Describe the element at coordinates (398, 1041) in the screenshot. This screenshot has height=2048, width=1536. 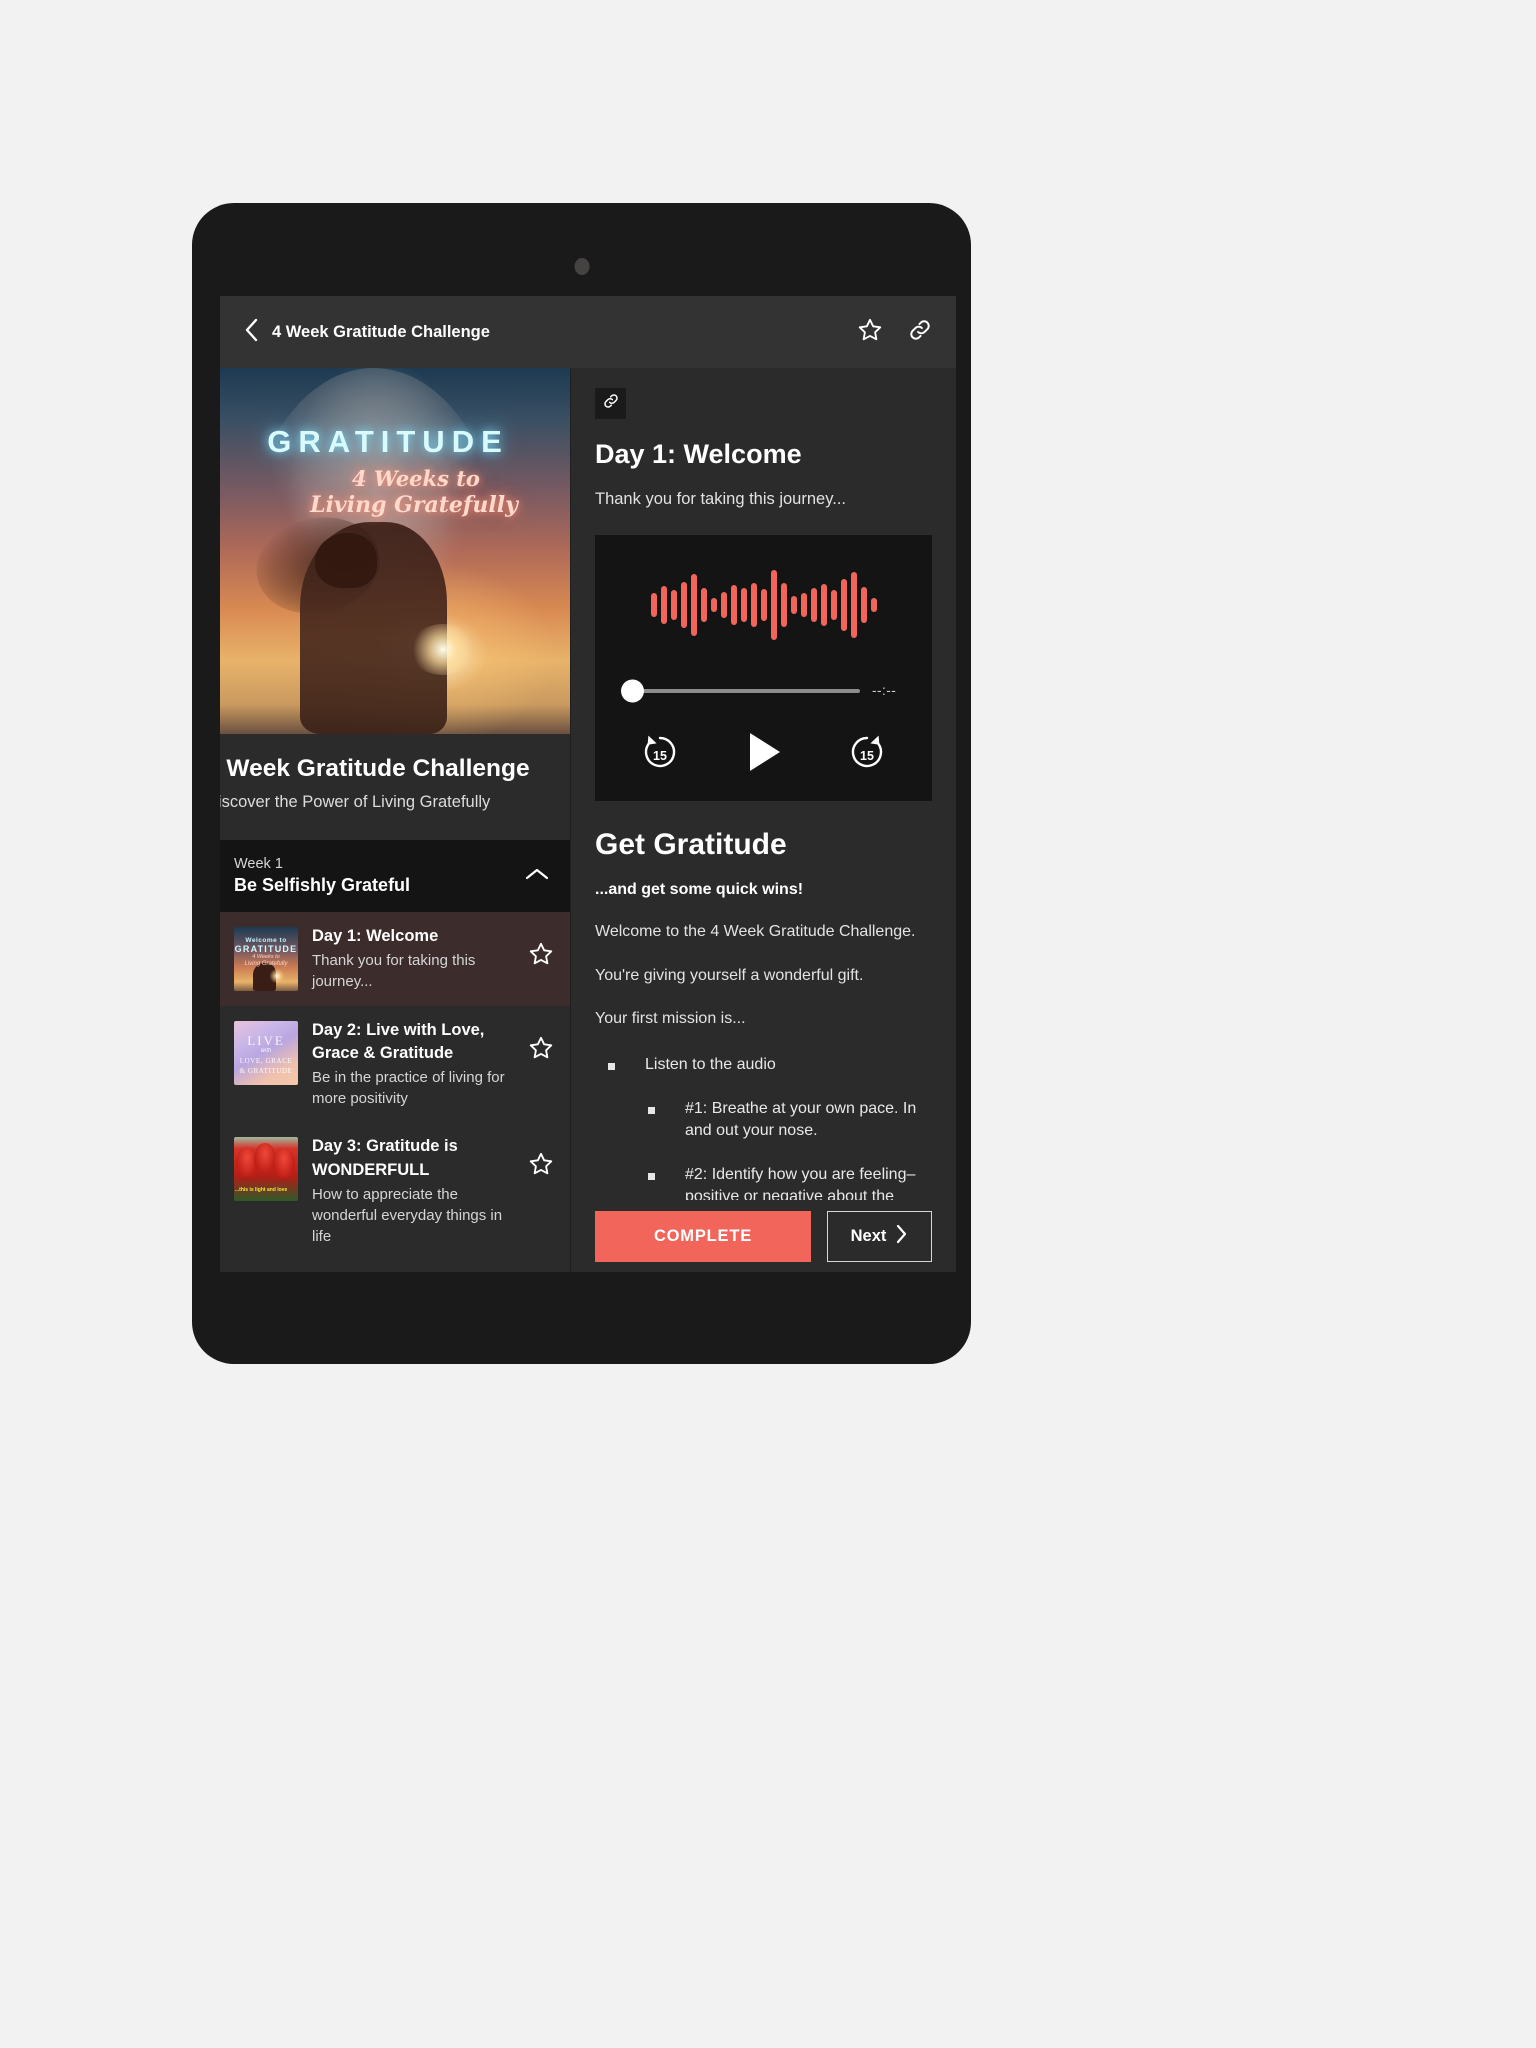
I see `lesson-title: Day 2: Live with Love, Grace & Gratitude` at that location.